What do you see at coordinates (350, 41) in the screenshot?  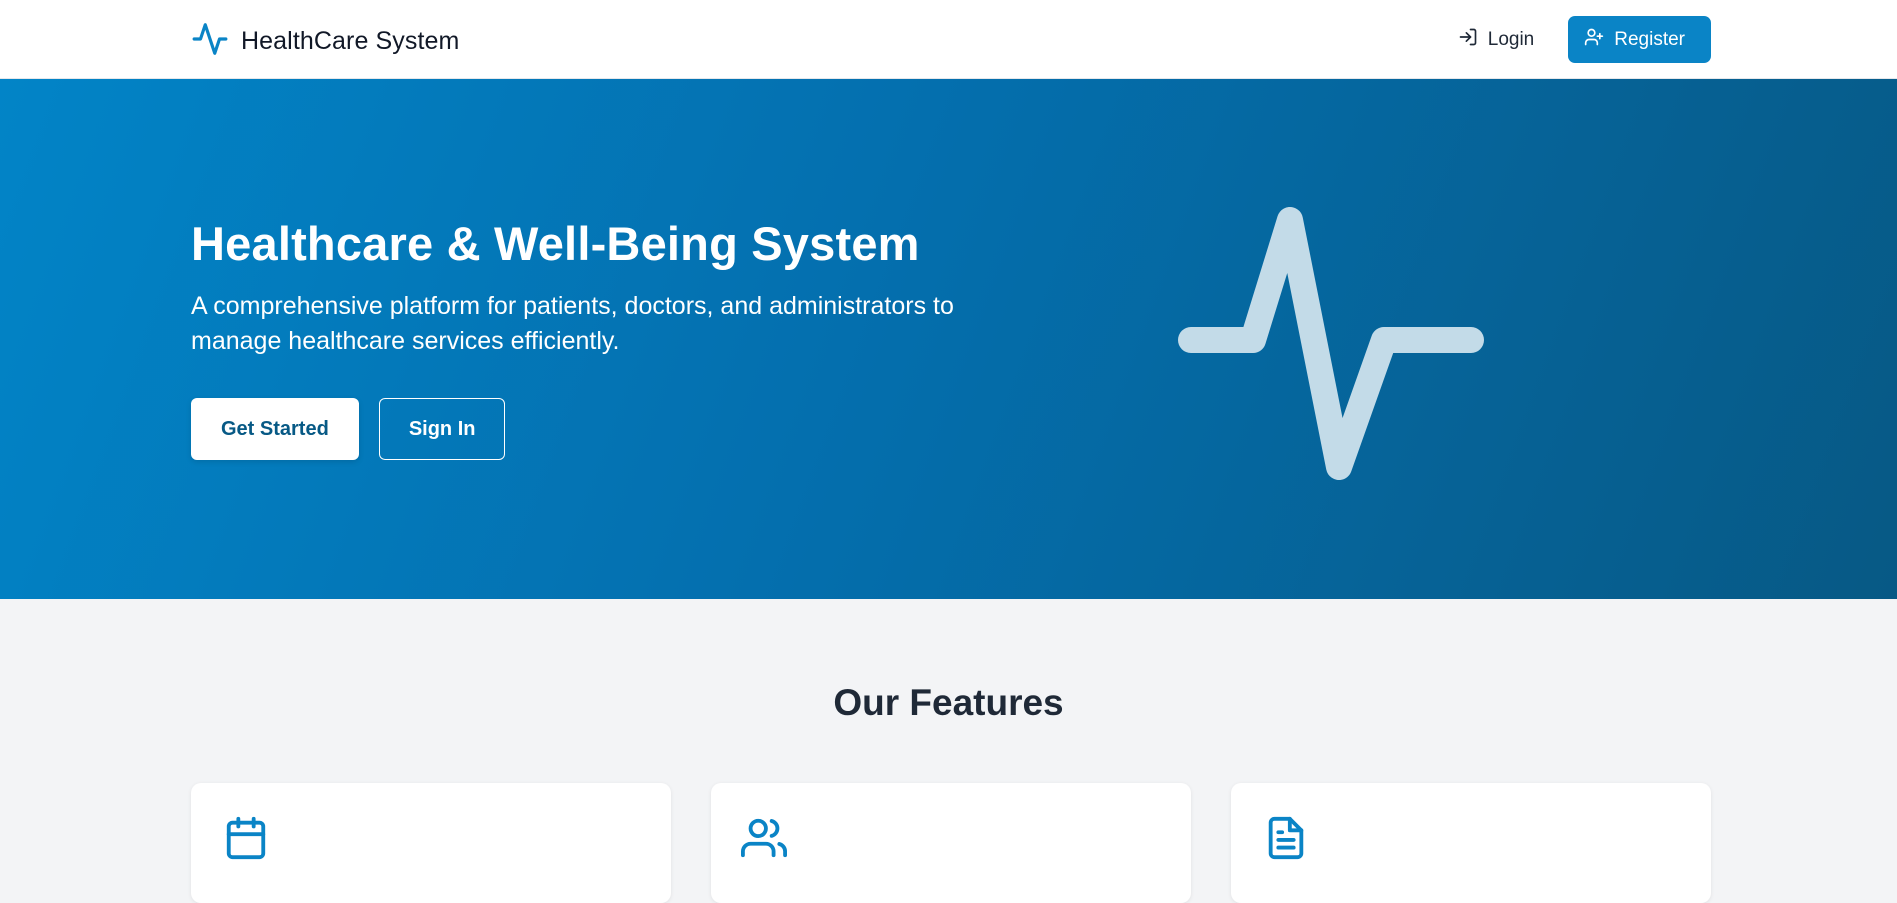 I see `brand-name: HealthCare System` at bounding box center [350, 41].